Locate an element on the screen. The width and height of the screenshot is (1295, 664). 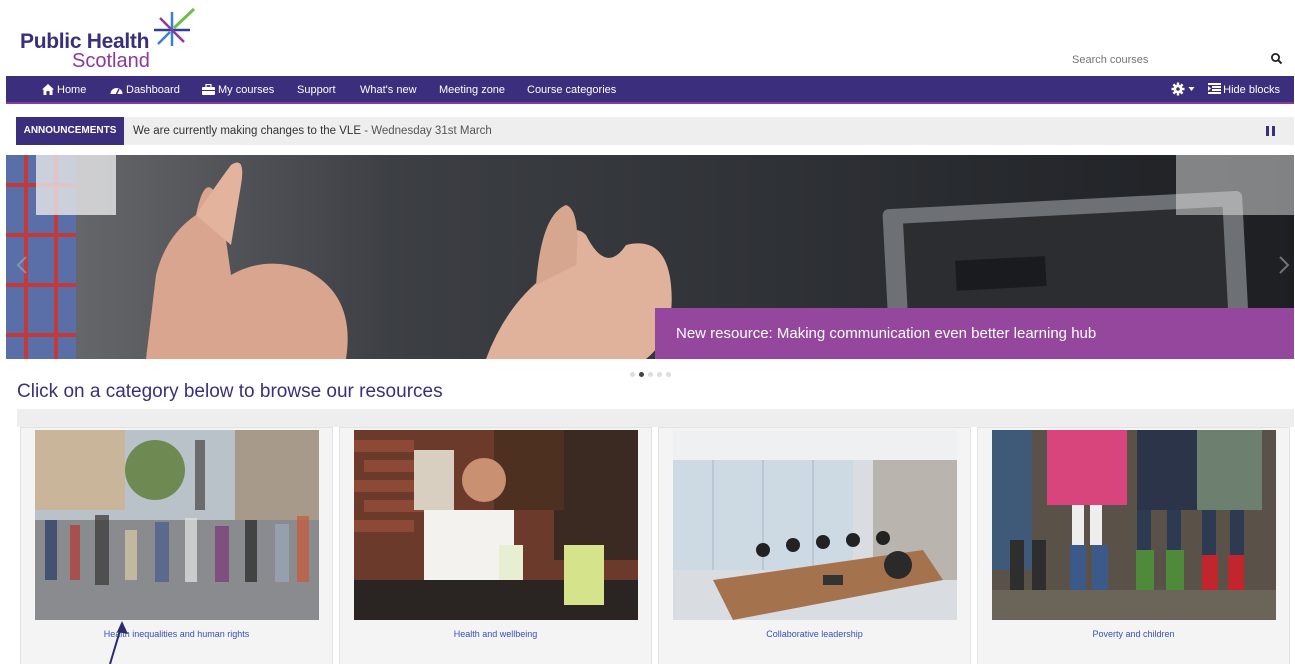
carousel-dot-active is located at coordinates (641, 374).